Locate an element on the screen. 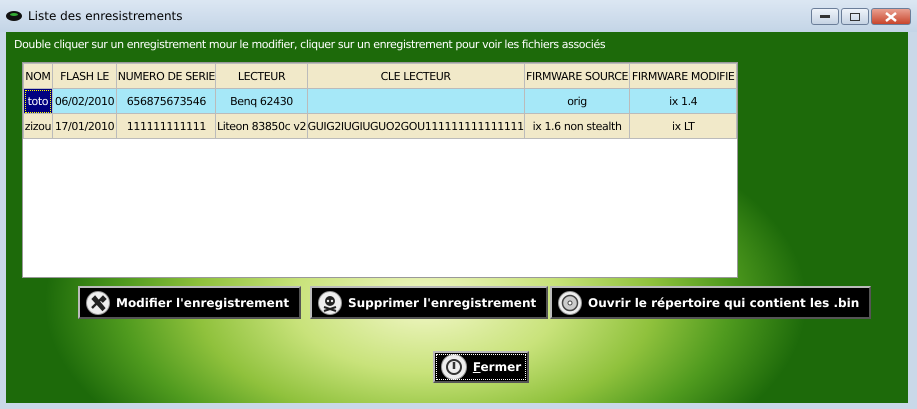 Image resolution: width=917 pixels, height=409 pixels. column-header: FLASH LE is located at coordinates (84, 76).